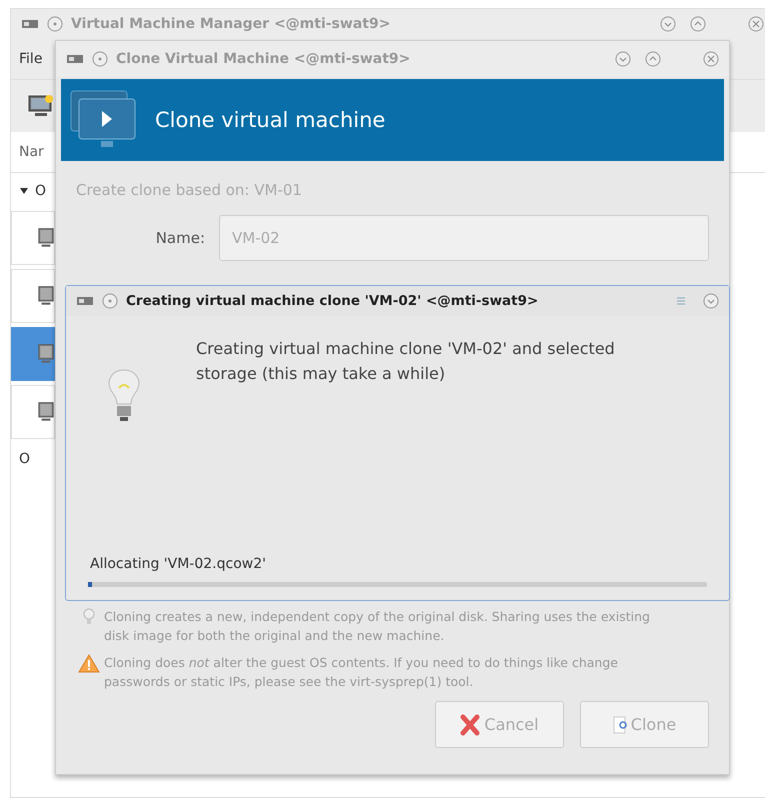  Describe the element at coordinates (178, 563) in the screenshot. I see `progress-status: Allocating 'VM-02.qcow2'` at that location.